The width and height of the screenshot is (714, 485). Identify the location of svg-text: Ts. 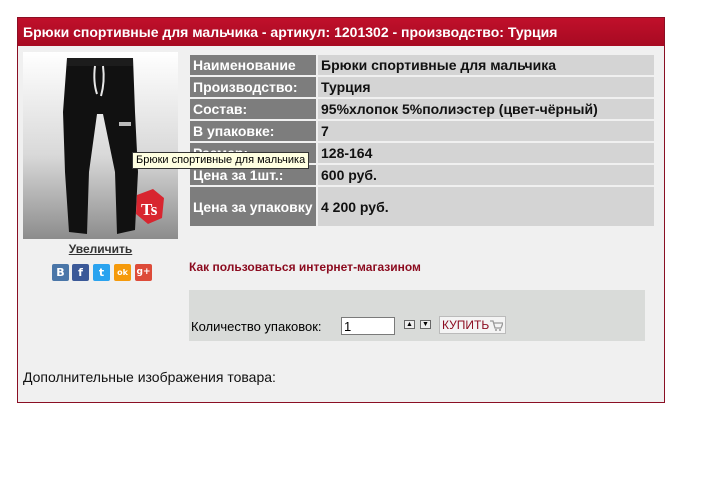
(149, 209).